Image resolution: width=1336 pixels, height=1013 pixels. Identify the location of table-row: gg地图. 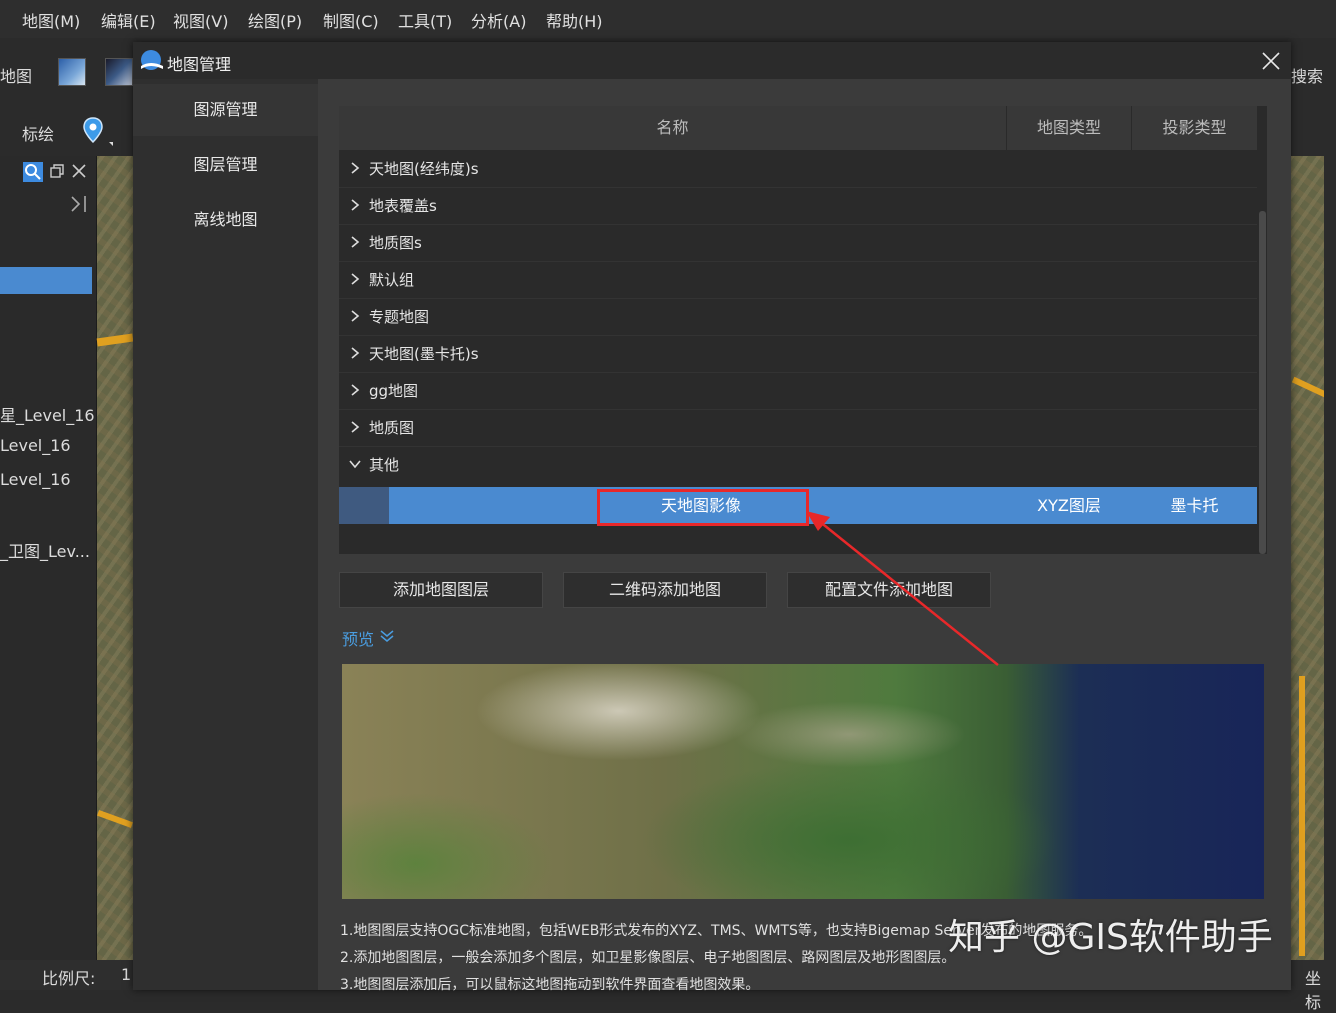
(798, 391).